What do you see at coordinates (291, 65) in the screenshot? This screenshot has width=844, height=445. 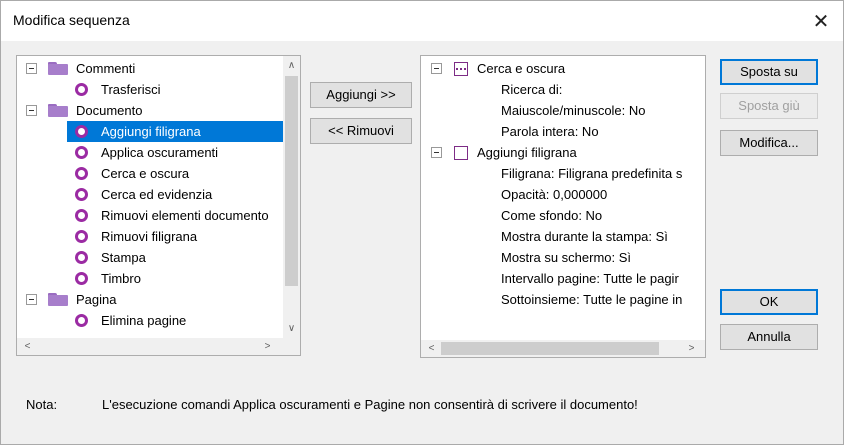 I see `scroll-up-icon: ∧` at bounding box center [291, 65].